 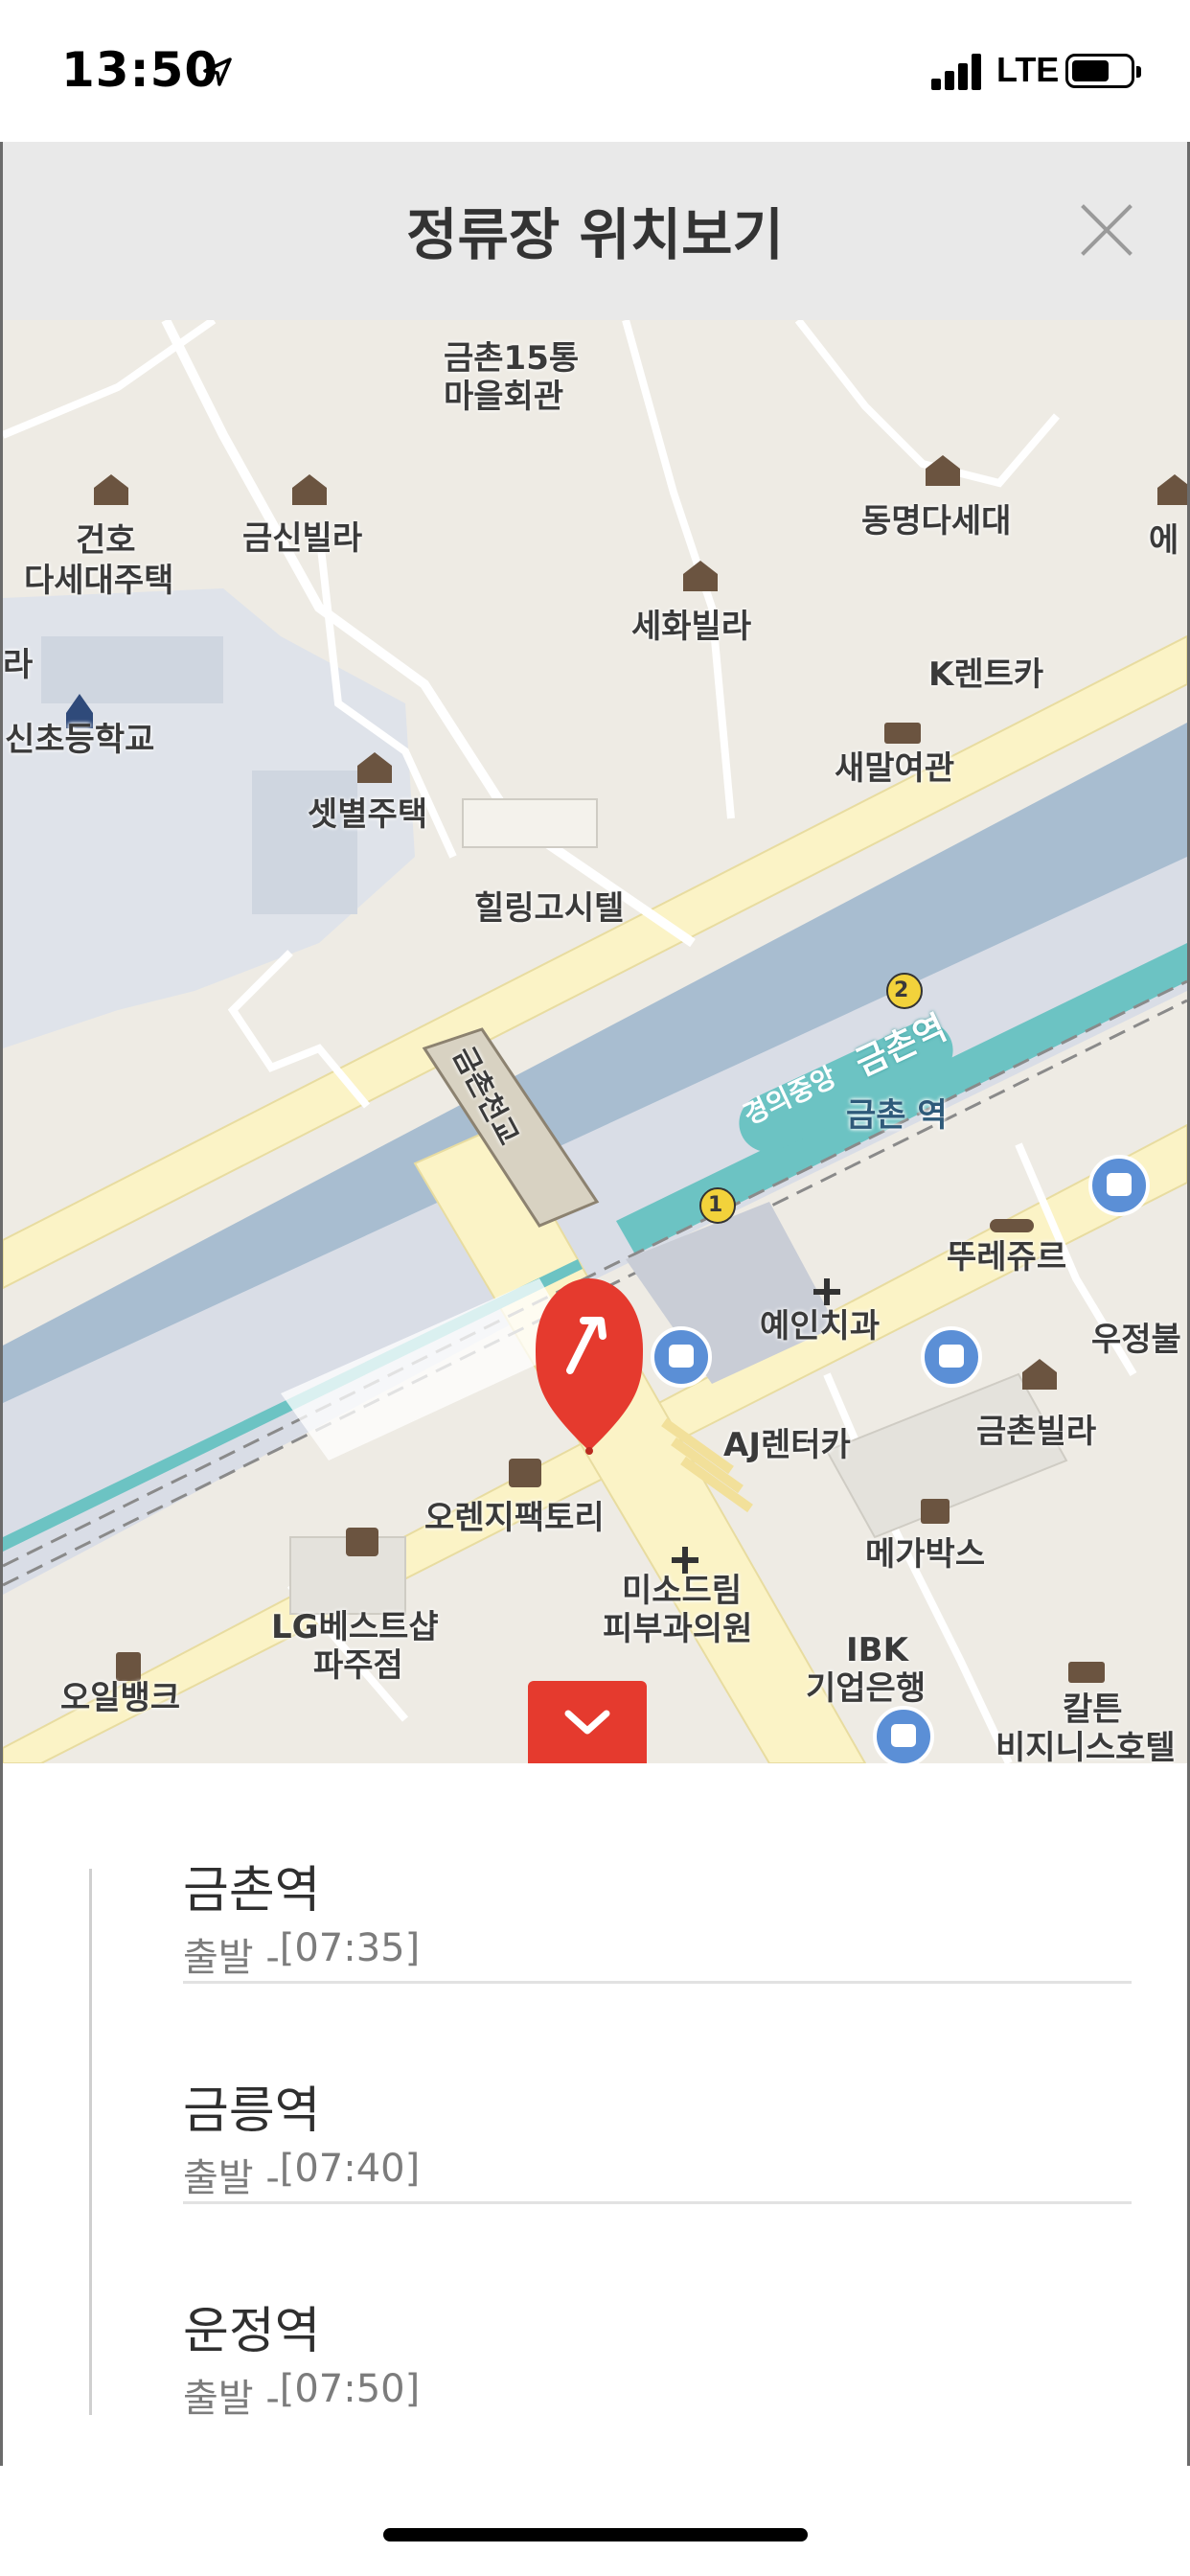 What do you see at coordinates (1085, 1746) in the screenshot?
I see `map-label: 비지니스호텔` at bounding box center [1085, 1746].